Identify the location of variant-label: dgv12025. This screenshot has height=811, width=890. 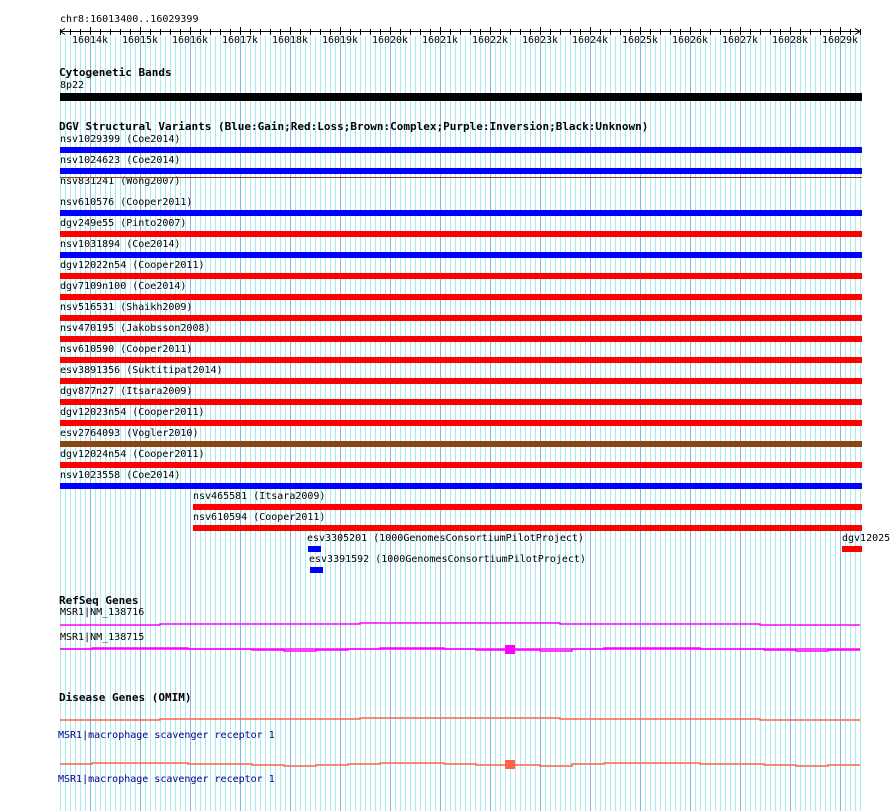
(866, 539).